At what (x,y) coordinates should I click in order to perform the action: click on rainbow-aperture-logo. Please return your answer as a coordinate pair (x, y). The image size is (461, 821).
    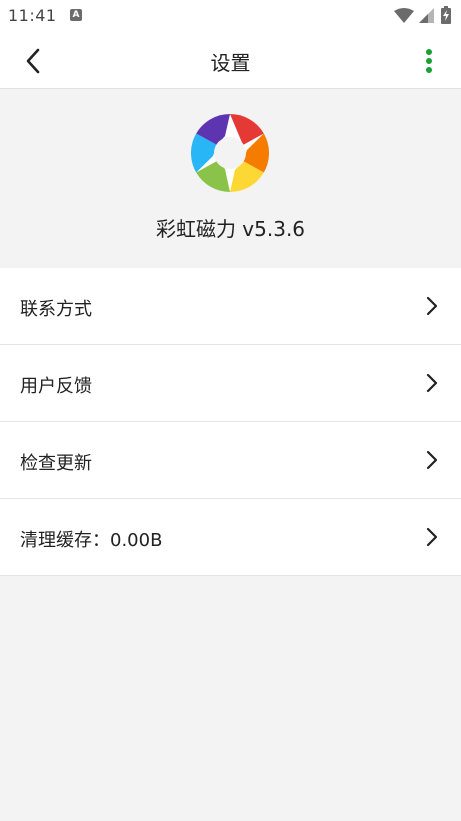
    Looking at the image, I should click on (230, 153).